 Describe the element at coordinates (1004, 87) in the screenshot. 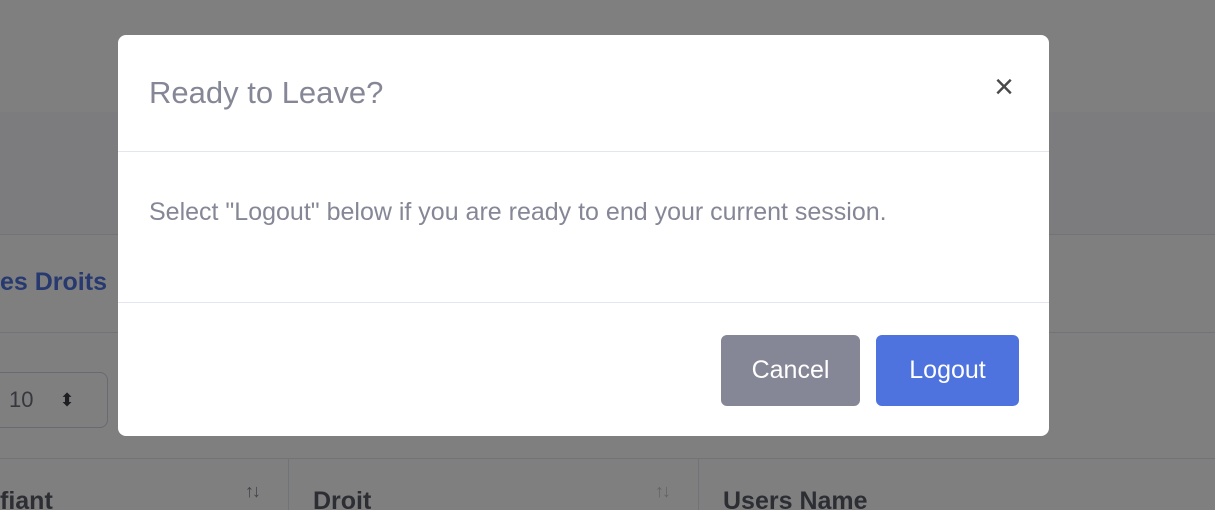

I see `close-icon: ×` at that location.